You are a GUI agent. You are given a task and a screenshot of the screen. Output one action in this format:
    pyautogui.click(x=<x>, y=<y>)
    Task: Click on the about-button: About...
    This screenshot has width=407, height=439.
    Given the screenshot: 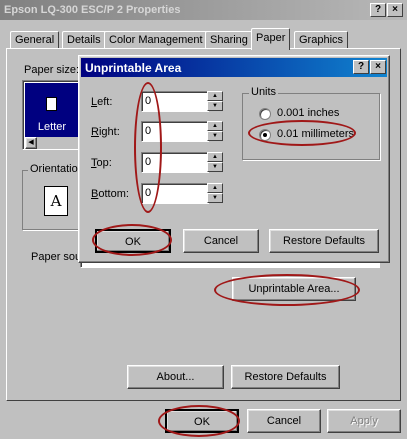 What is the action you would take?
    pyautogui.click(x=175, y=377)
    